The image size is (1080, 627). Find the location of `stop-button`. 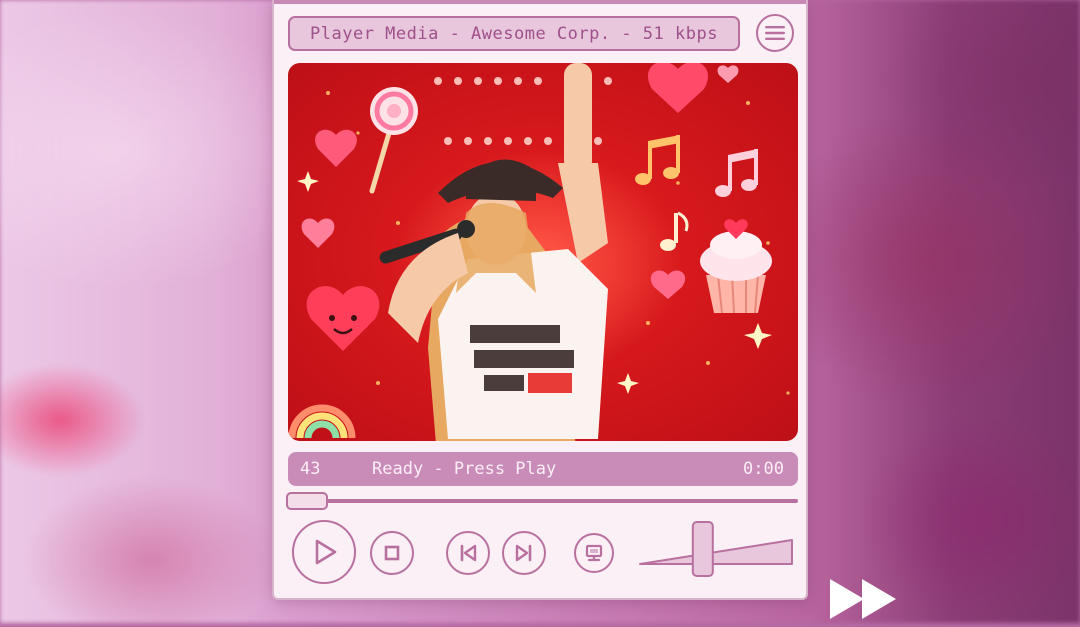

stop-button is located at coordinates (392, 553).